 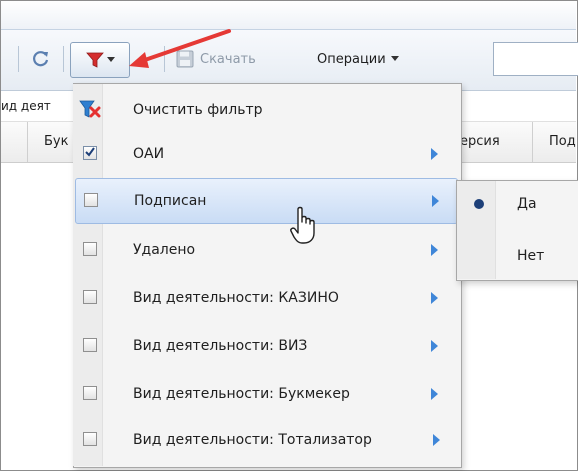 I want to click on operations-menu-button: Операции, so click(x=358, y=59).